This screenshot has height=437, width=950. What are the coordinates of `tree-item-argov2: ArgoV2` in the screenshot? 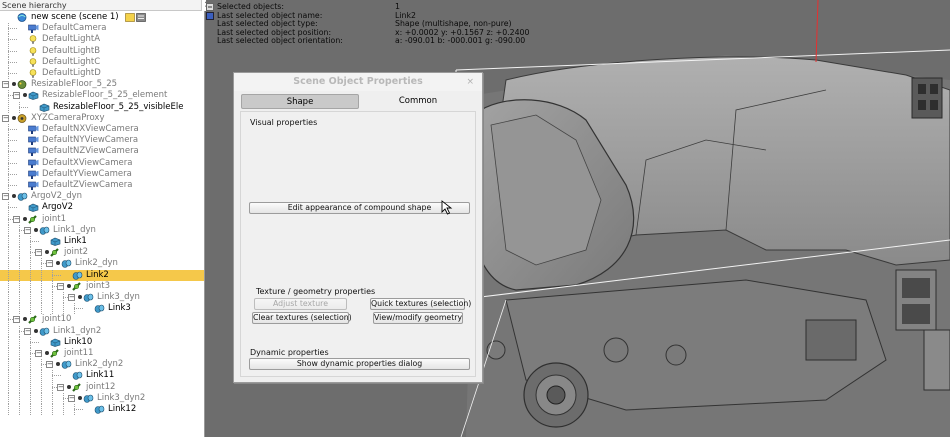 It's located at (102, 208).